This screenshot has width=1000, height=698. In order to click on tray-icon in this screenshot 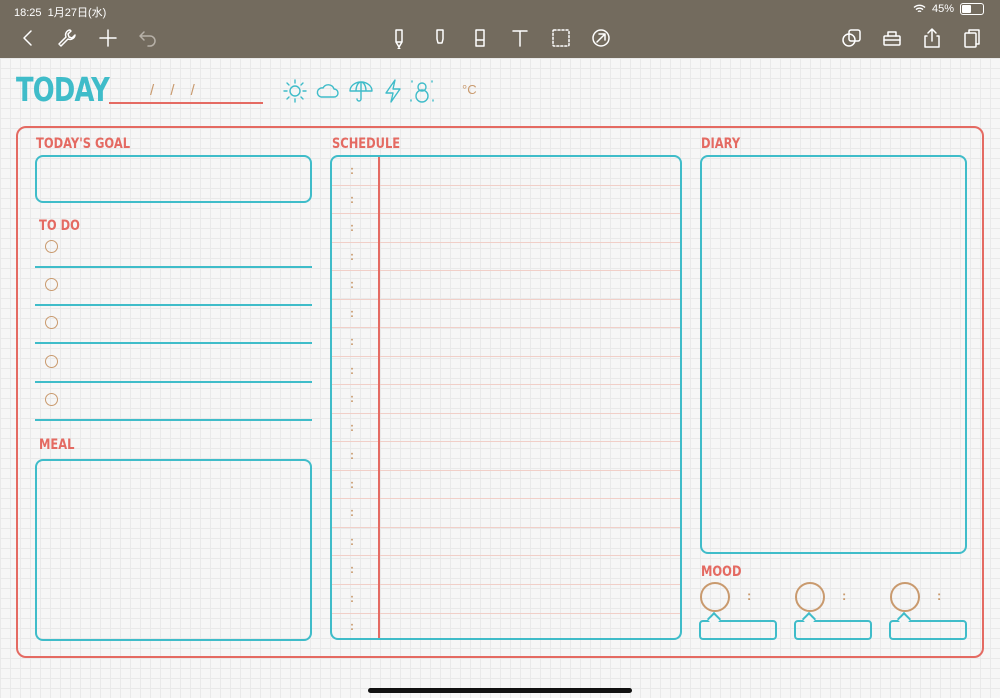, I will do `click(892, 38)`.